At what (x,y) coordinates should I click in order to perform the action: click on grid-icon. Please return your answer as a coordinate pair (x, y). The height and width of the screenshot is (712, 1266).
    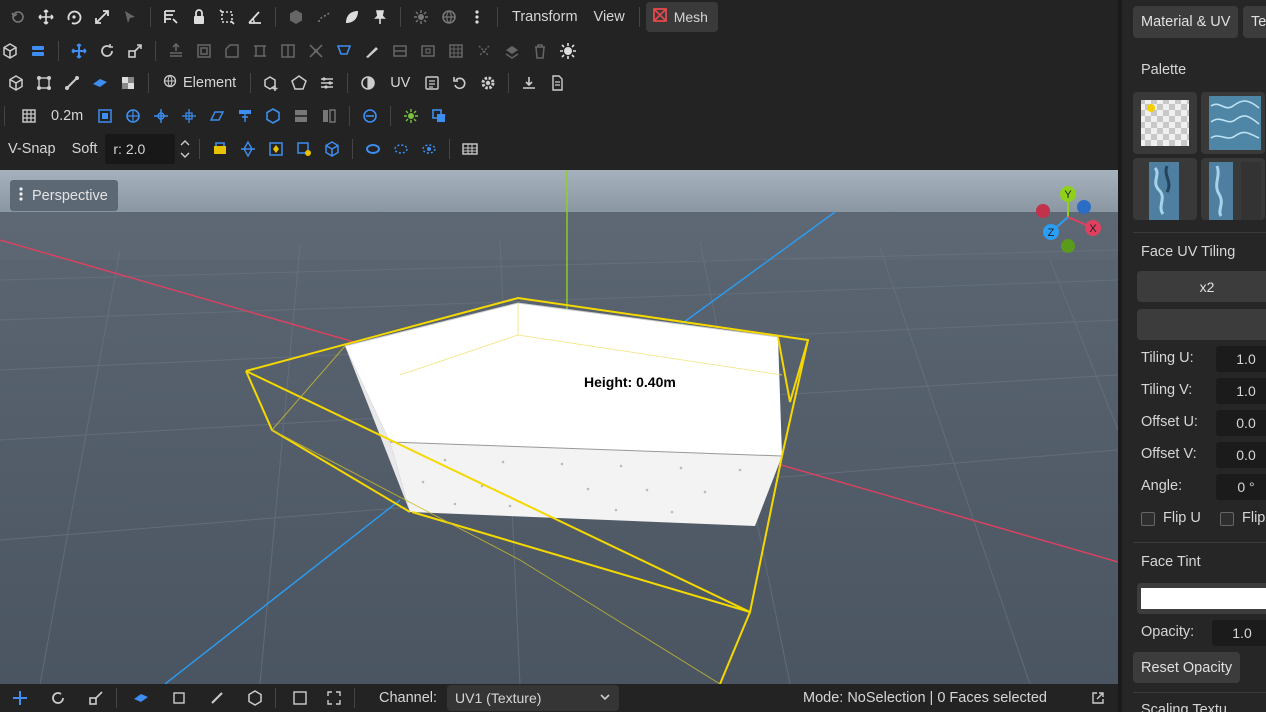
    Looking at the image, I should click on (29, 116).